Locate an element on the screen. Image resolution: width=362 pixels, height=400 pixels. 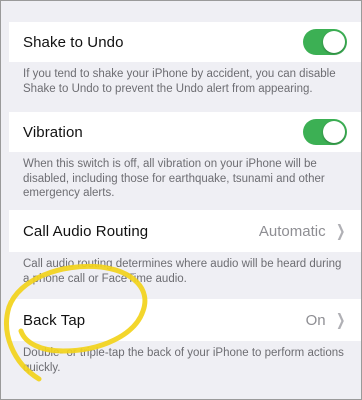
back-tap-row: Back Tap On ❯ is located at coordinates (185, 320).